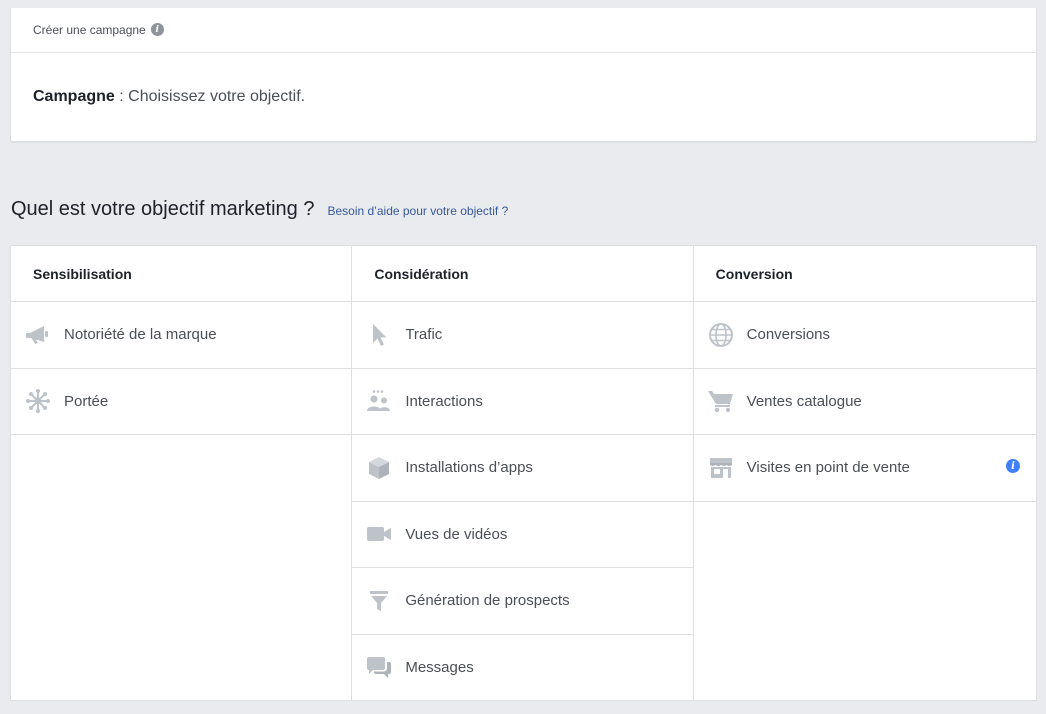 This screenshot has width=1046, height=714. What do you see at coordinates (181, 274) in the screenshot?
I see `column-header: Sensibilisation` at bounding box center [181, 274].